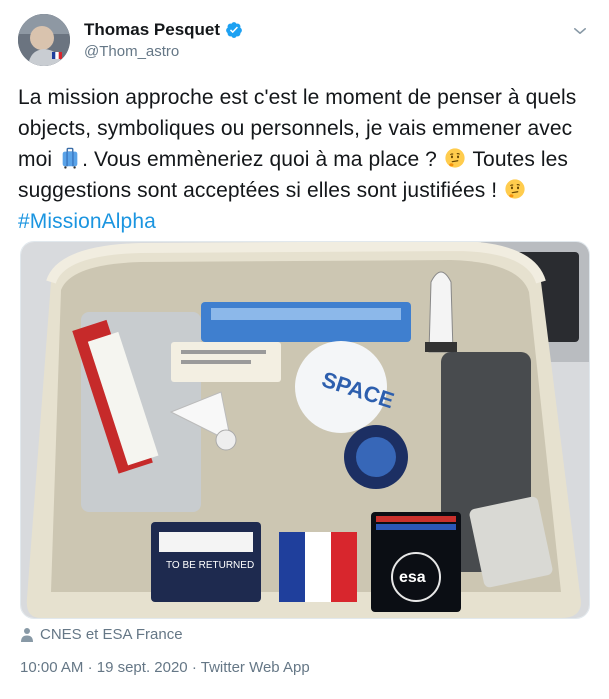 This screenshot has height=699, width=609. I want to click on author-name-row: Thomas Pesquet, so click(163, 30).